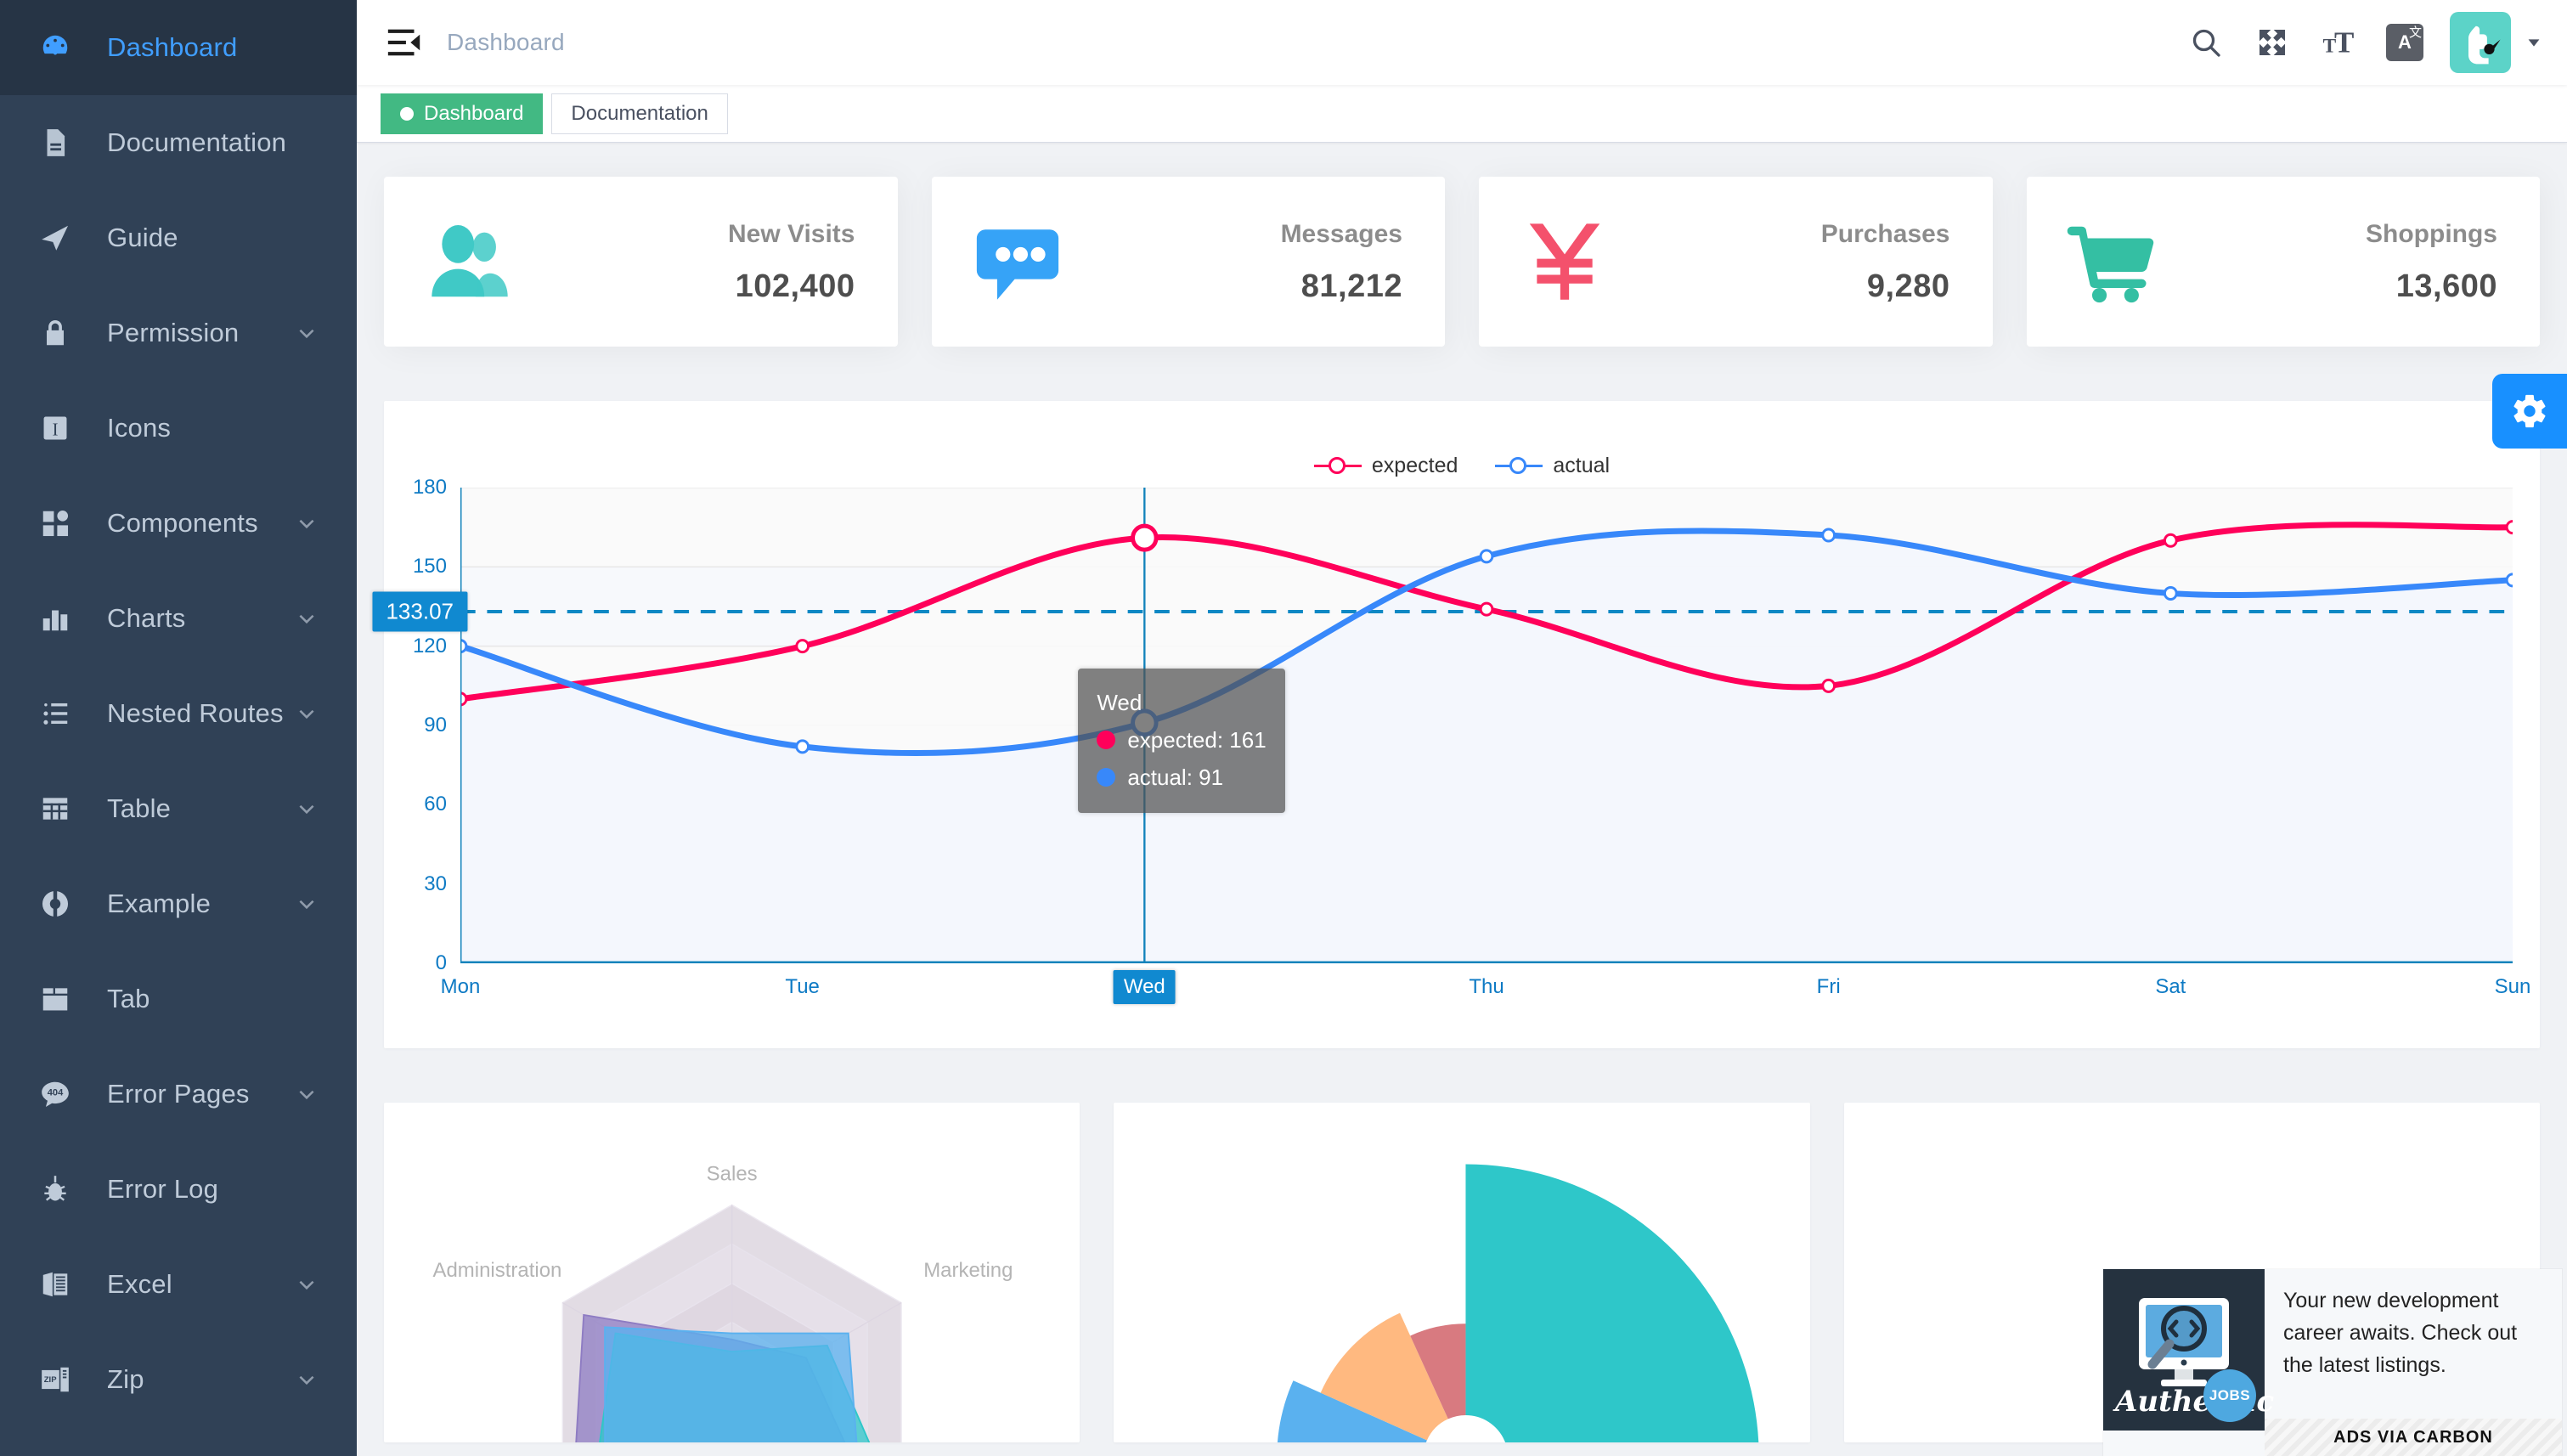 The width and height of the screenshot is (2567, 1456). Describe the element at coordinates (506, 42) in the screenshot. I see `breadcrumb: Dashboard` at that location.